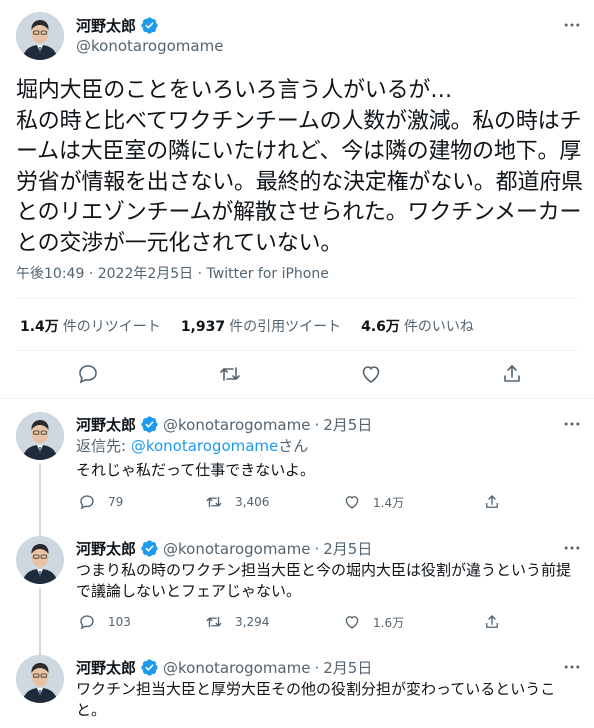 The width and height of the screenshot is (594, 728). I want to click on retweets-stat: 1.4万 件のリツイート, so click(90, 326).